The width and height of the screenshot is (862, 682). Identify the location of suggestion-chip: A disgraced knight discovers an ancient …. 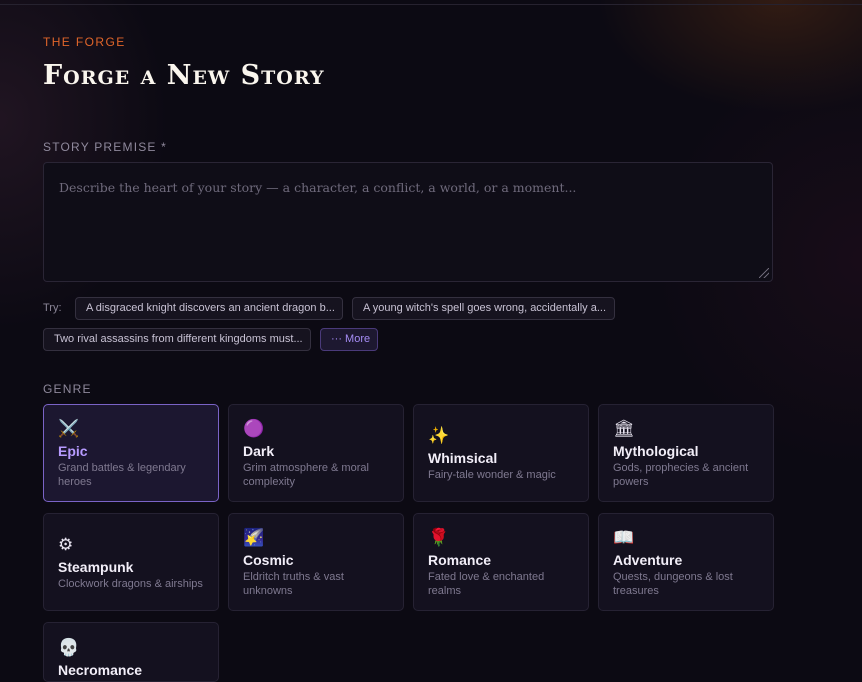
(209, 308).